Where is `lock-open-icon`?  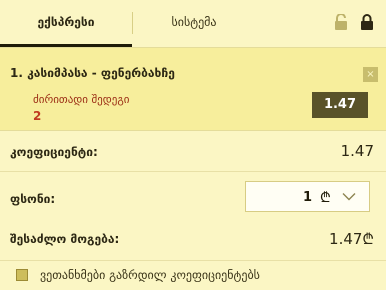 lock-open-icon is located at coordinates (341, 22).